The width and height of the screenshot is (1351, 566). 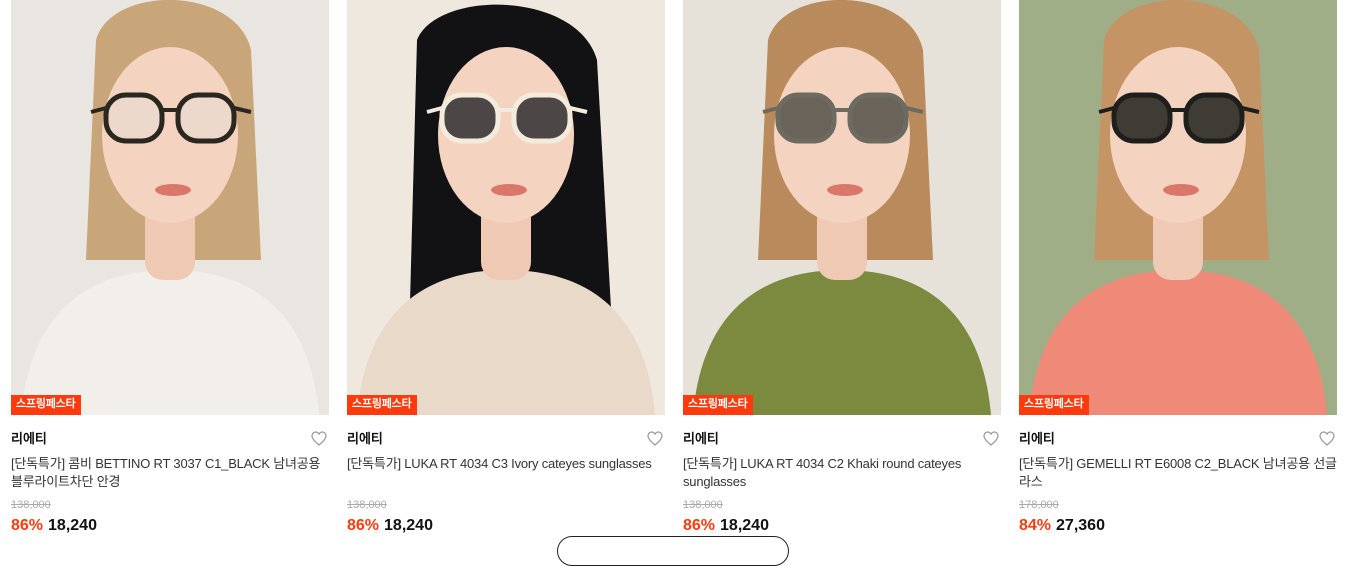 What do you see at coordinates (1080, 525) in the screenshot?
I see `sale-price: 27,360` at bounding box center [1080, 525].